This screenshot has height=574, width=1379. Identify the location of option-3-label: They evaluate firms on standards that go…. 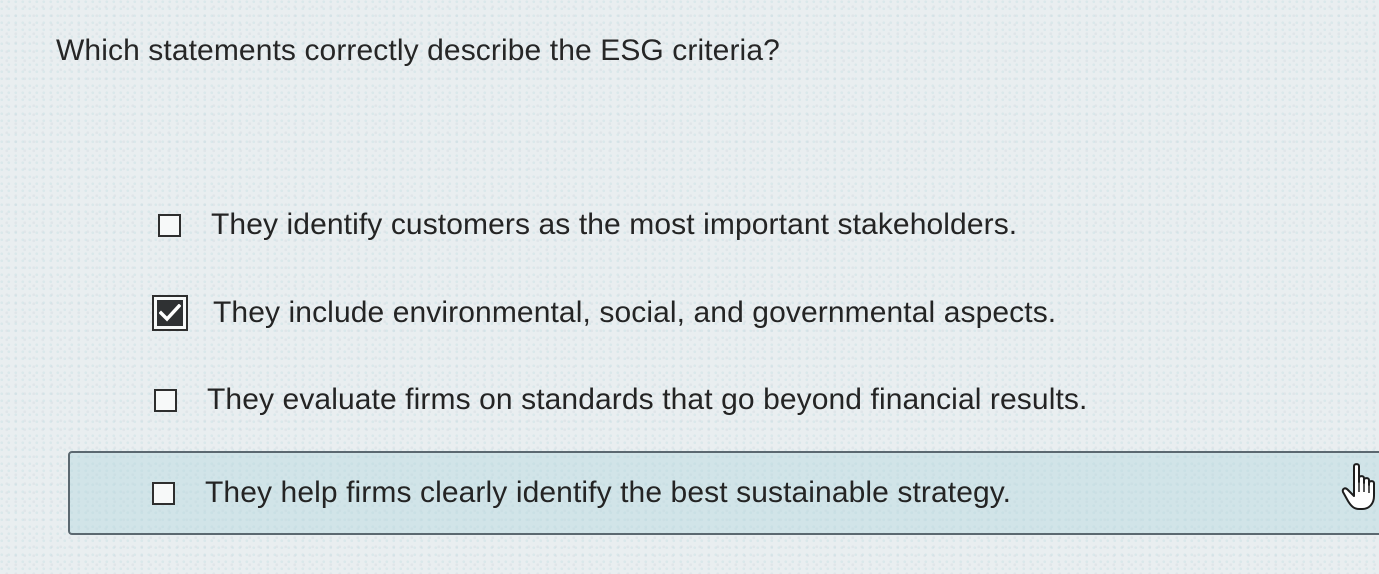
(647, 399).